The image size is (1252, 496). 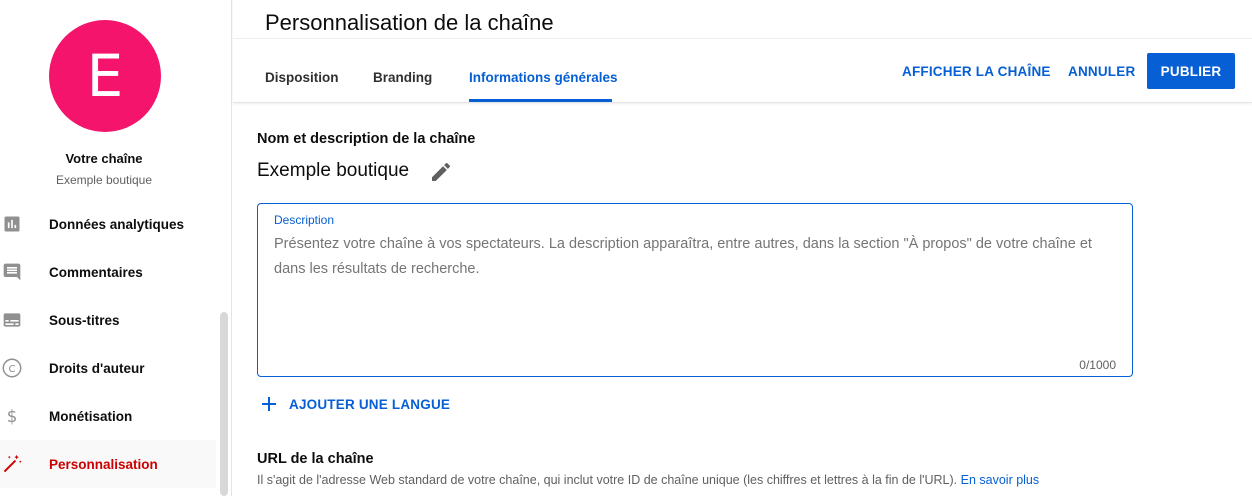 I want to click on edit-icon, so click(x=441, y=172).